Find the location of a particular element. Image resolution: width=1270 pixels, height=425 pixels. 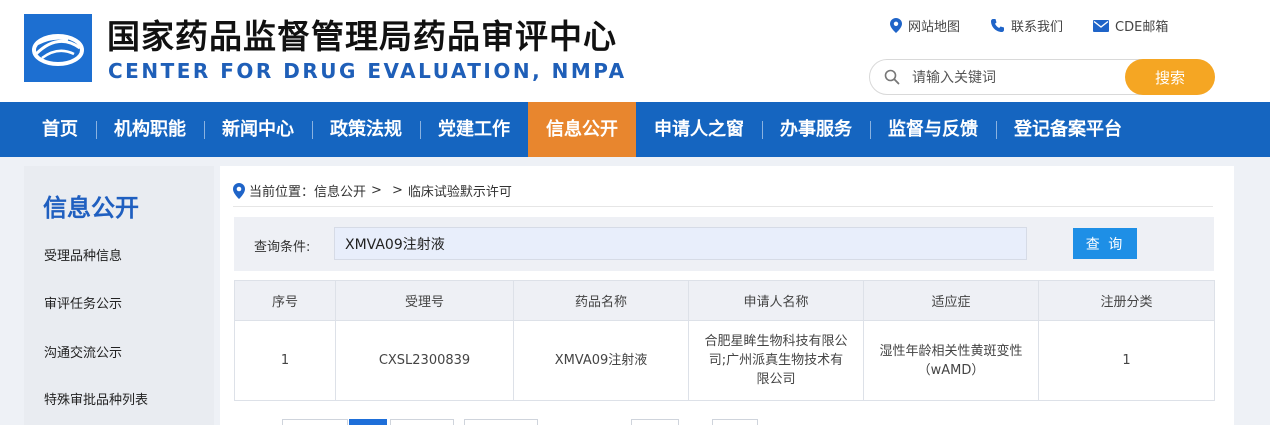

phone-icon is located at coordinates (998, 25).